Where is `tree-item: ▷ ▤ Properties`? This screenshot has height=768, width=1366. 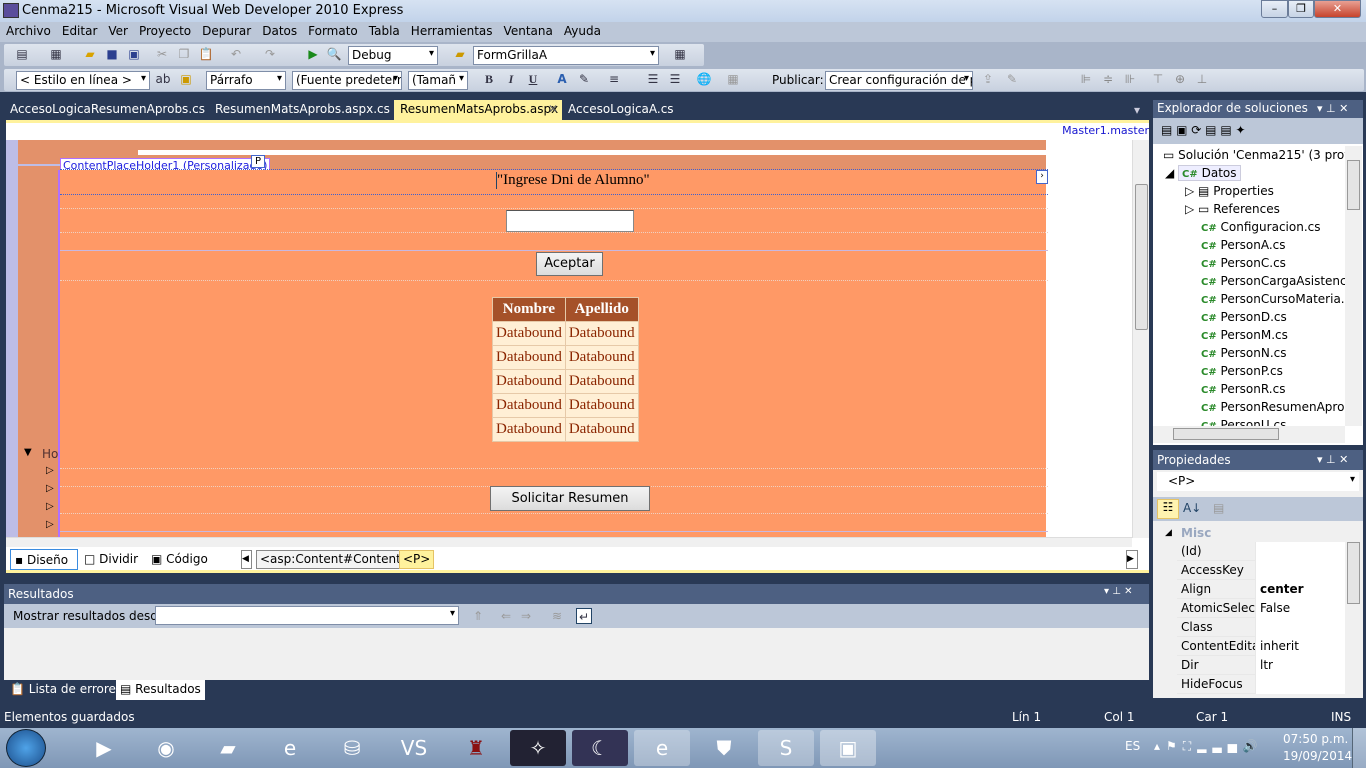
tree-item: ▷ ▤ Properties is located at coordinates (1229, 191).